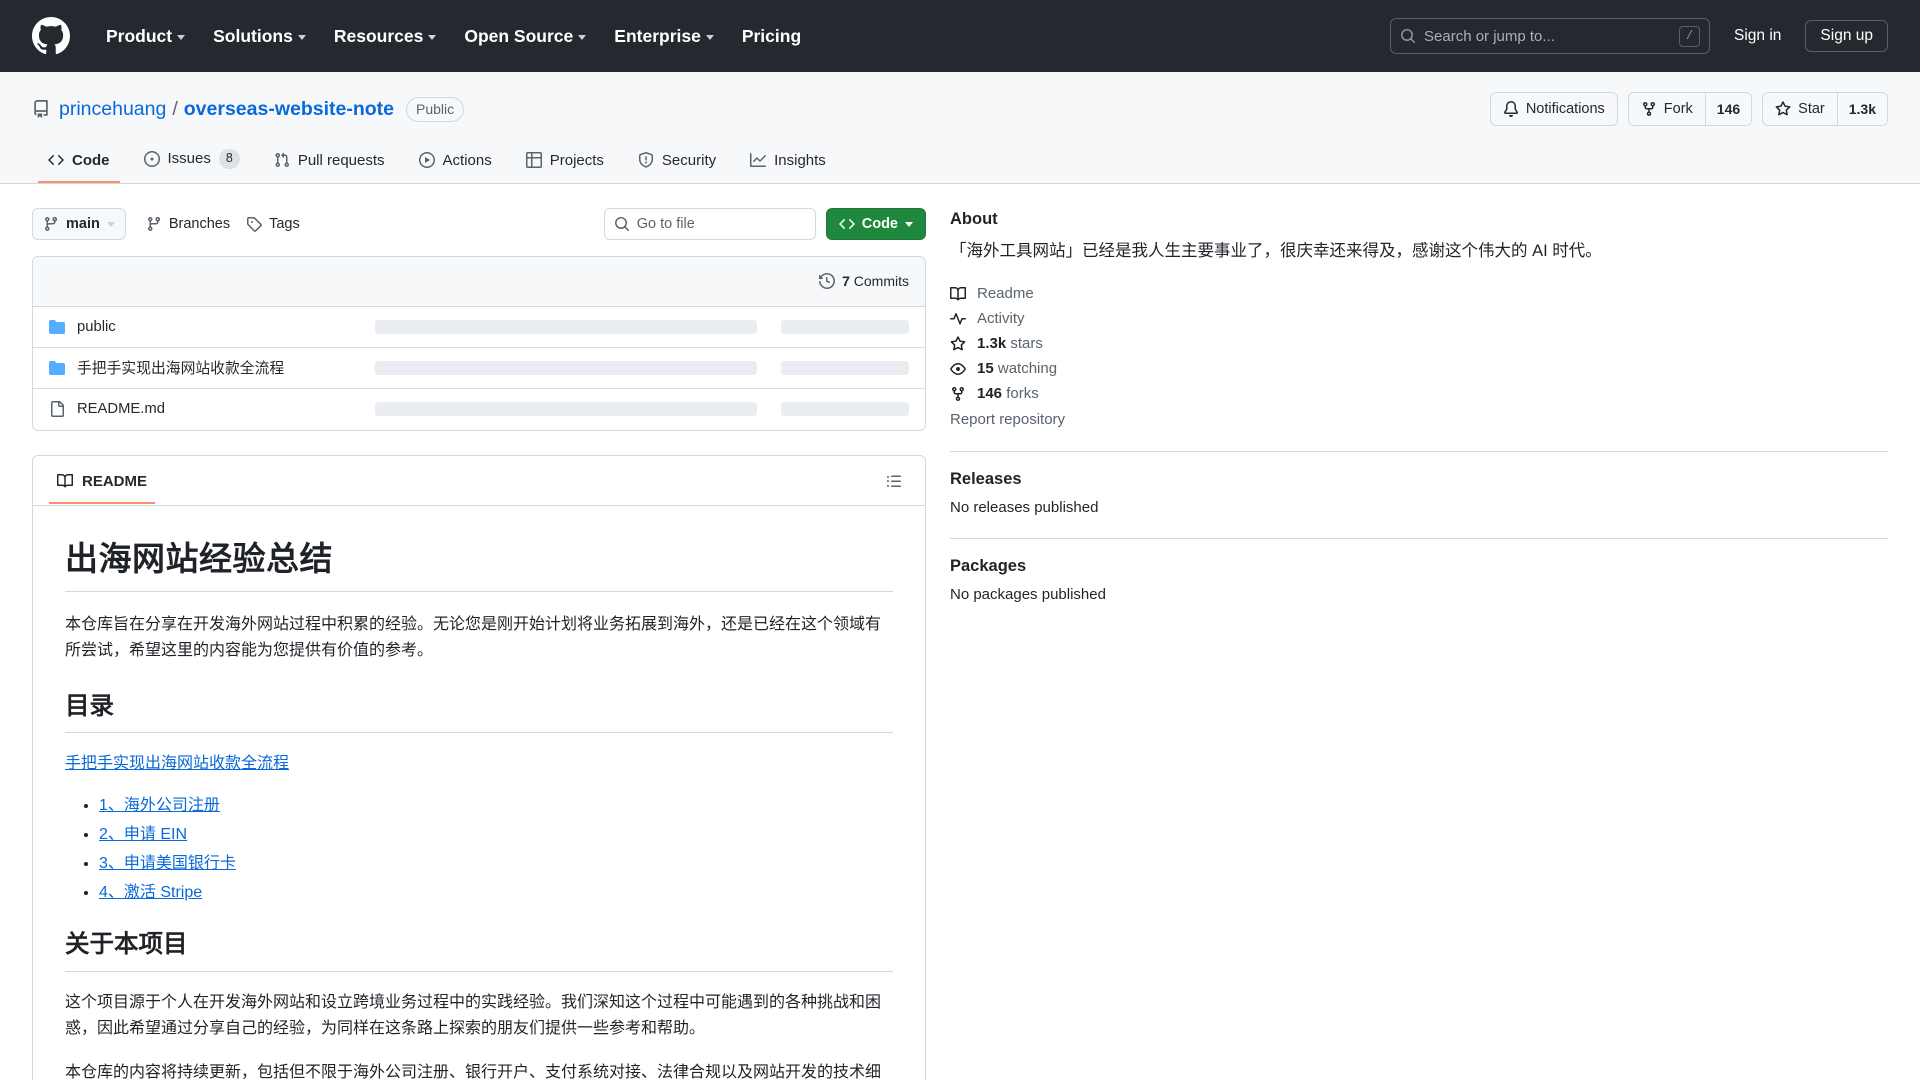  Describe the element at coordinates (83, 223) in the screenshot. I see `branch-name: main` at that location.